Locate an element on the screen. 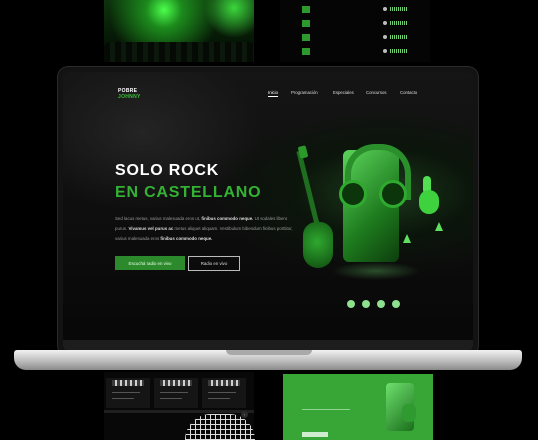  nav-item-especiales: Especiales is located at coordinates (343, 92).